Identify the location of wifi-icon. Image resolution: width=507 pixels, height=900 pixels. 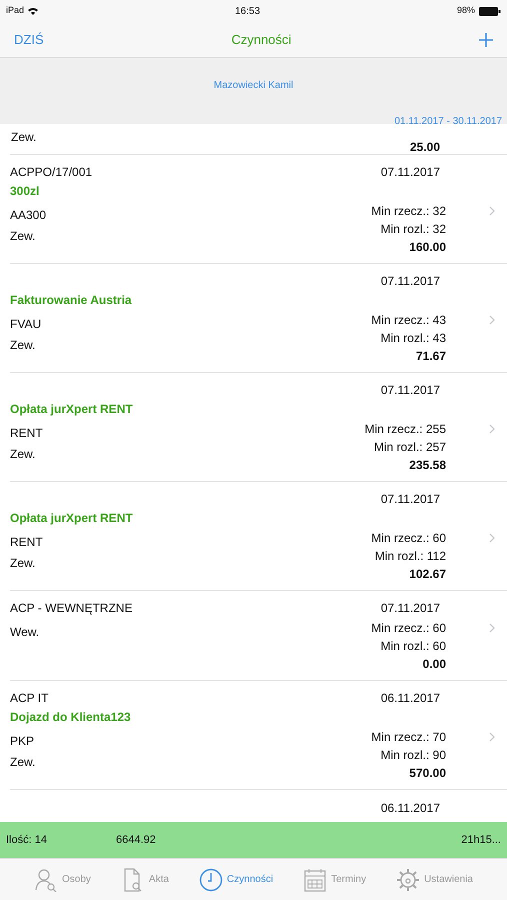
(33, 11).